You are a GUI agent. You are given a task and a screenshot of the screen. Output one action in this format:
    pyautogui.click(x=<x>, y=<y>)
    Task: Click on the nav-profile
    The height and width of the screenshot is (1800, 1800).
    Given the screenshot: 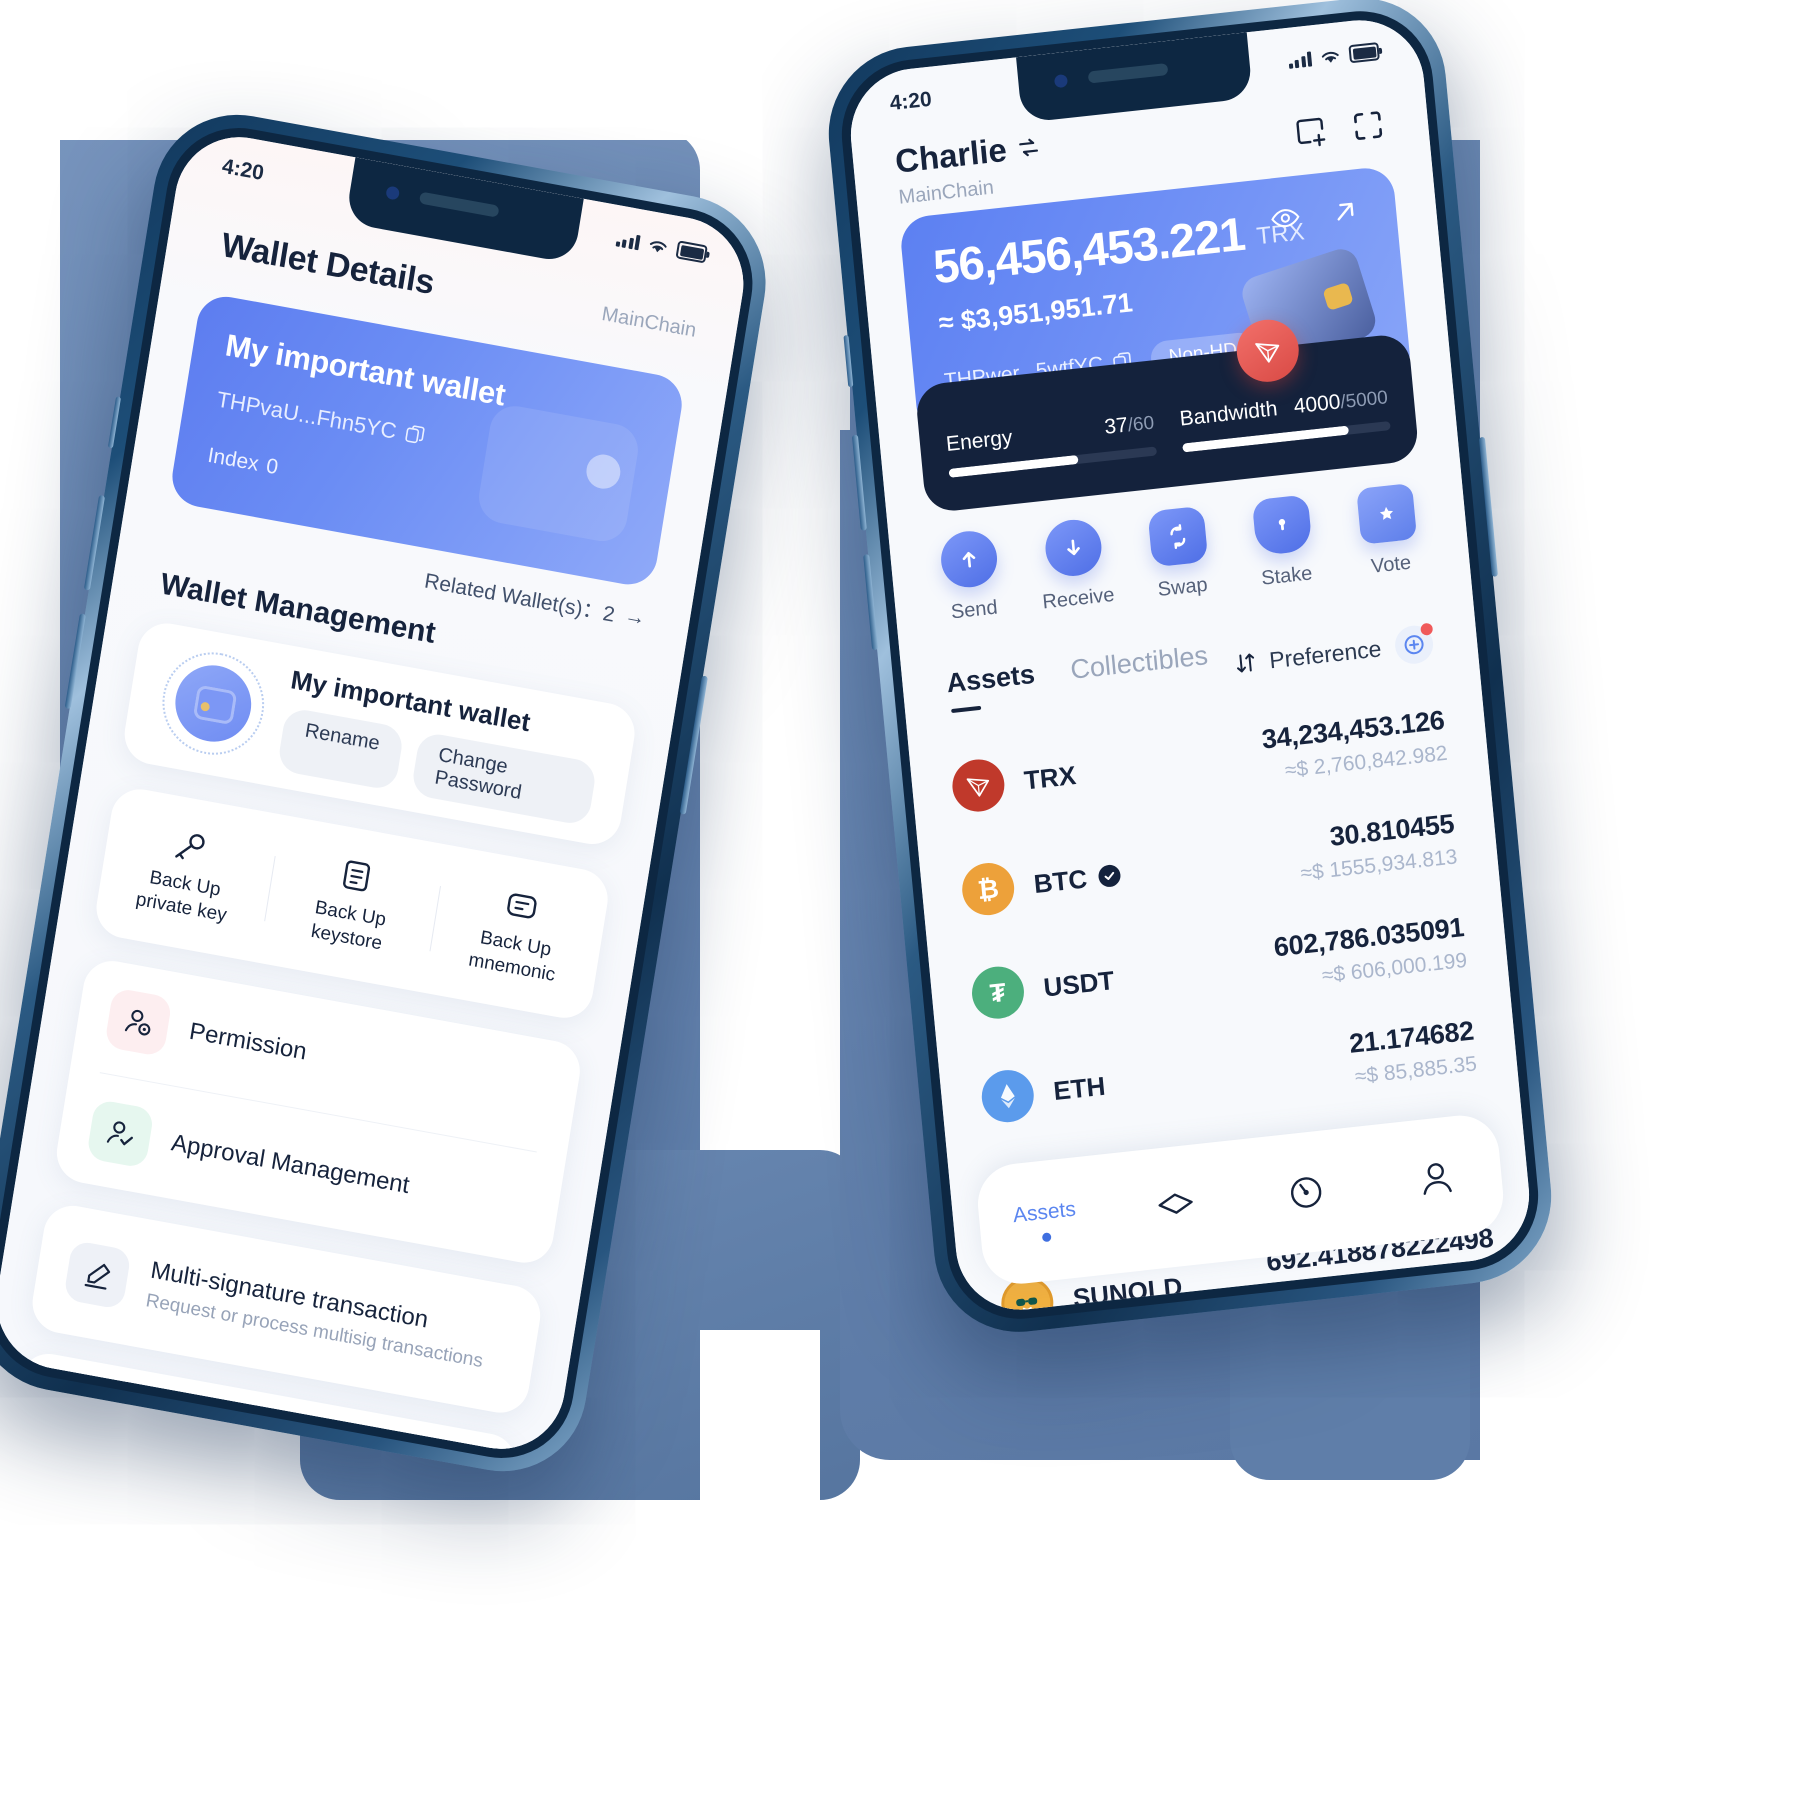 What is the action you would take?
    pyautogui.click(x=1436, y=1178)
    